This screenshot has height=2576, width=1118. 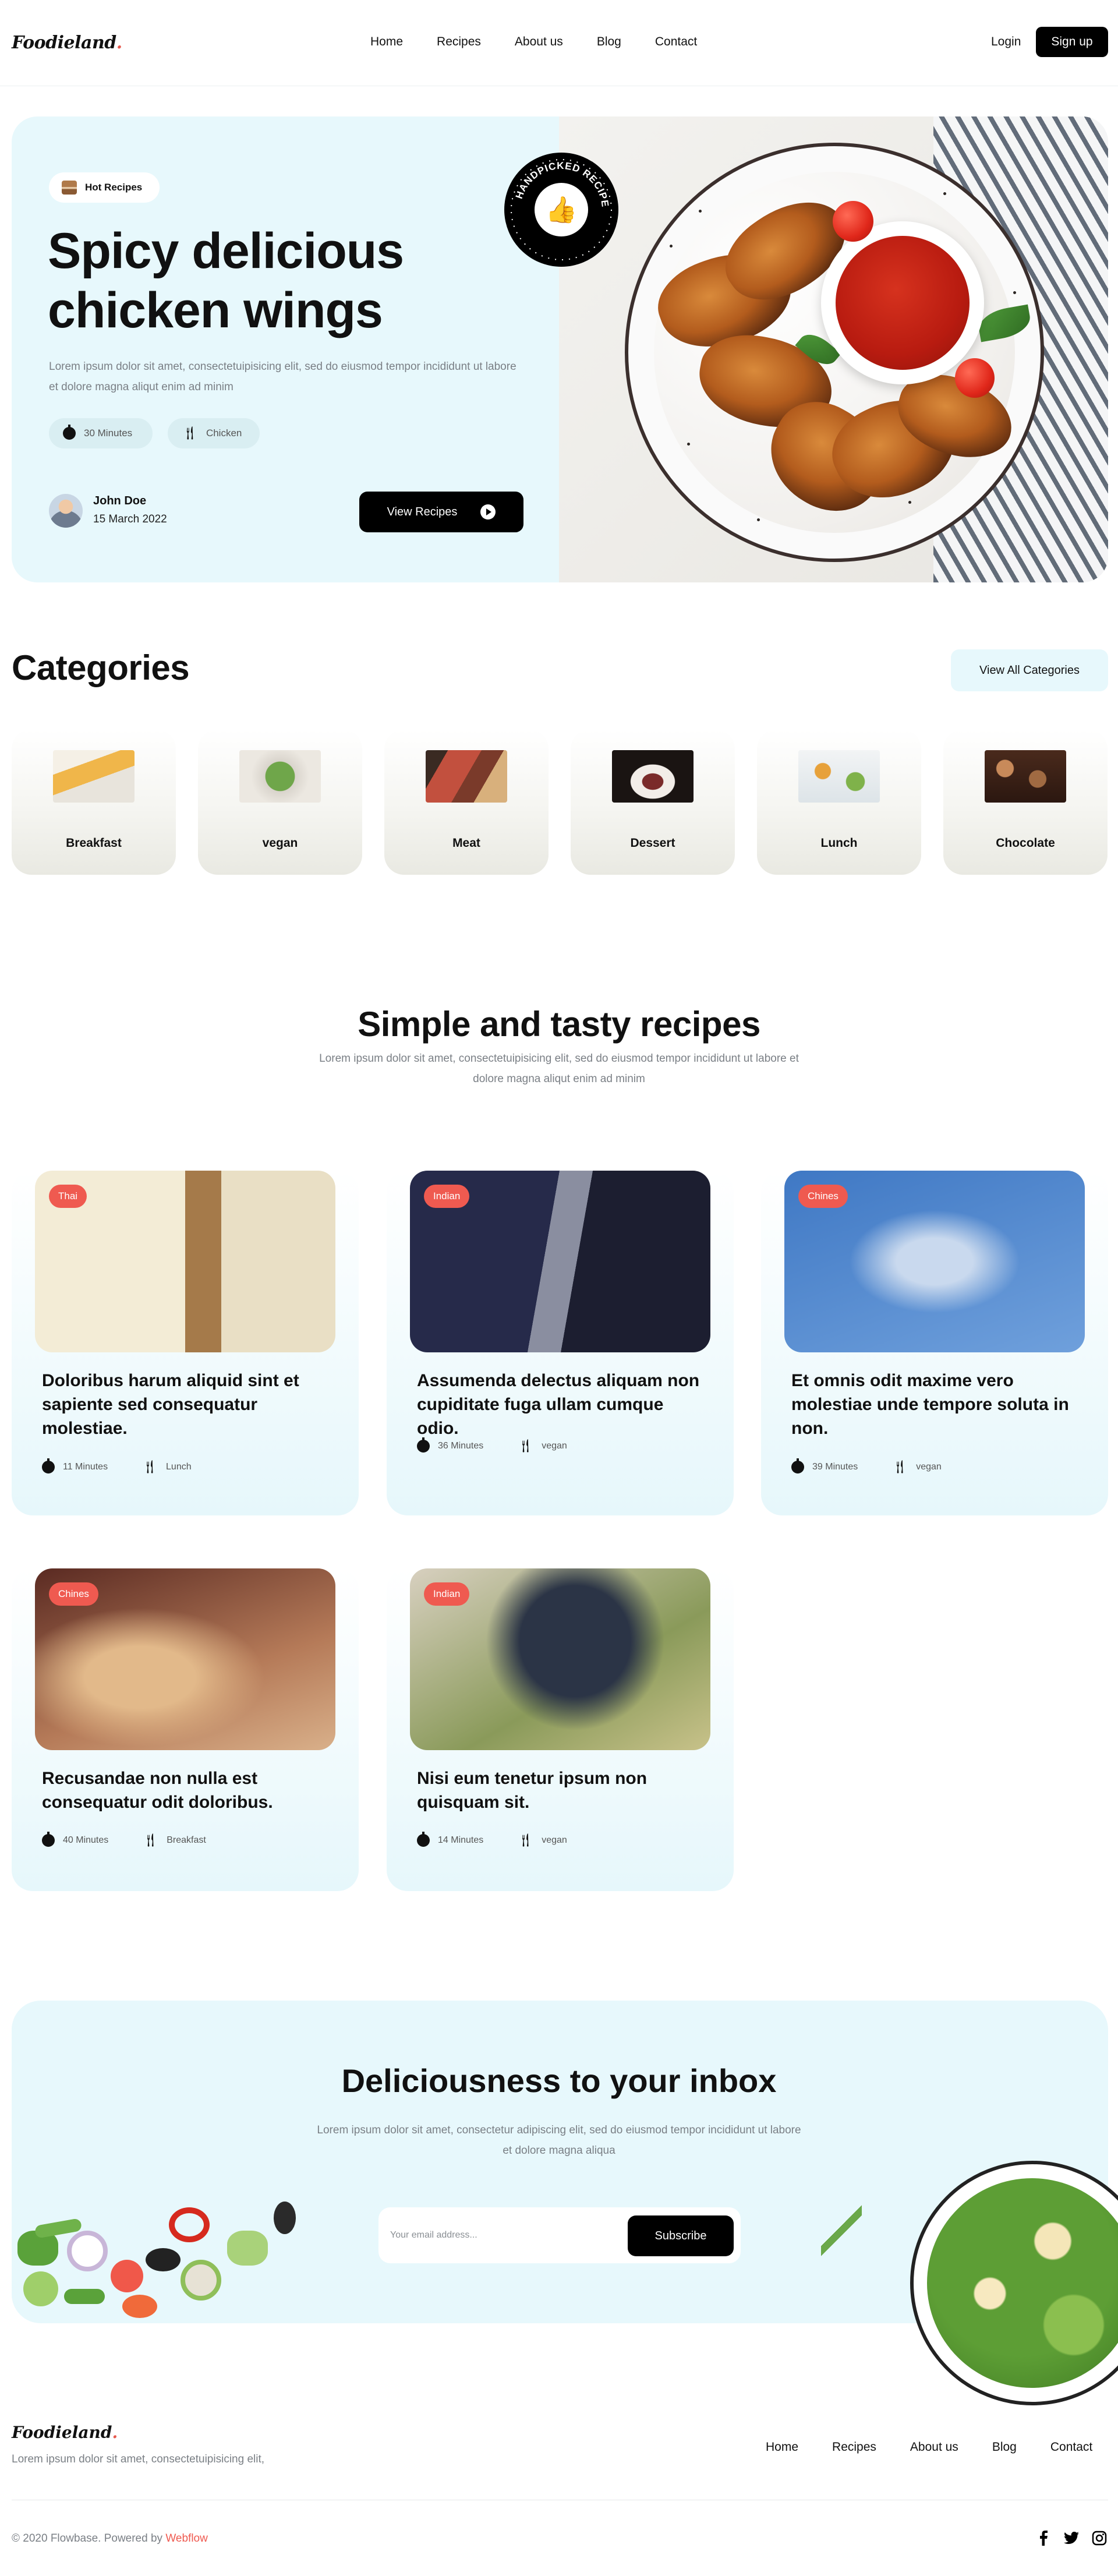 I want to click on category-name: Lunch, so click(x=839, y=843).